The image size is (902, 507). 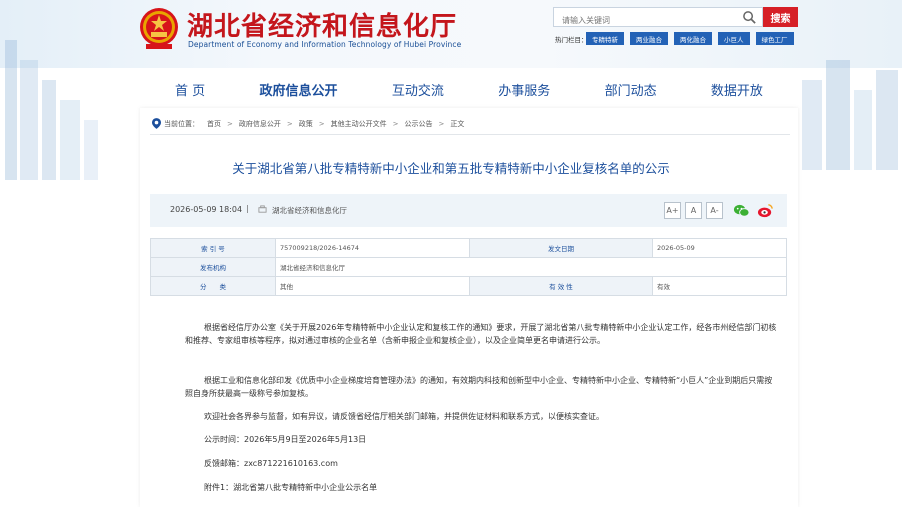 I want to click on source-icon, so click(x=262, y=209).